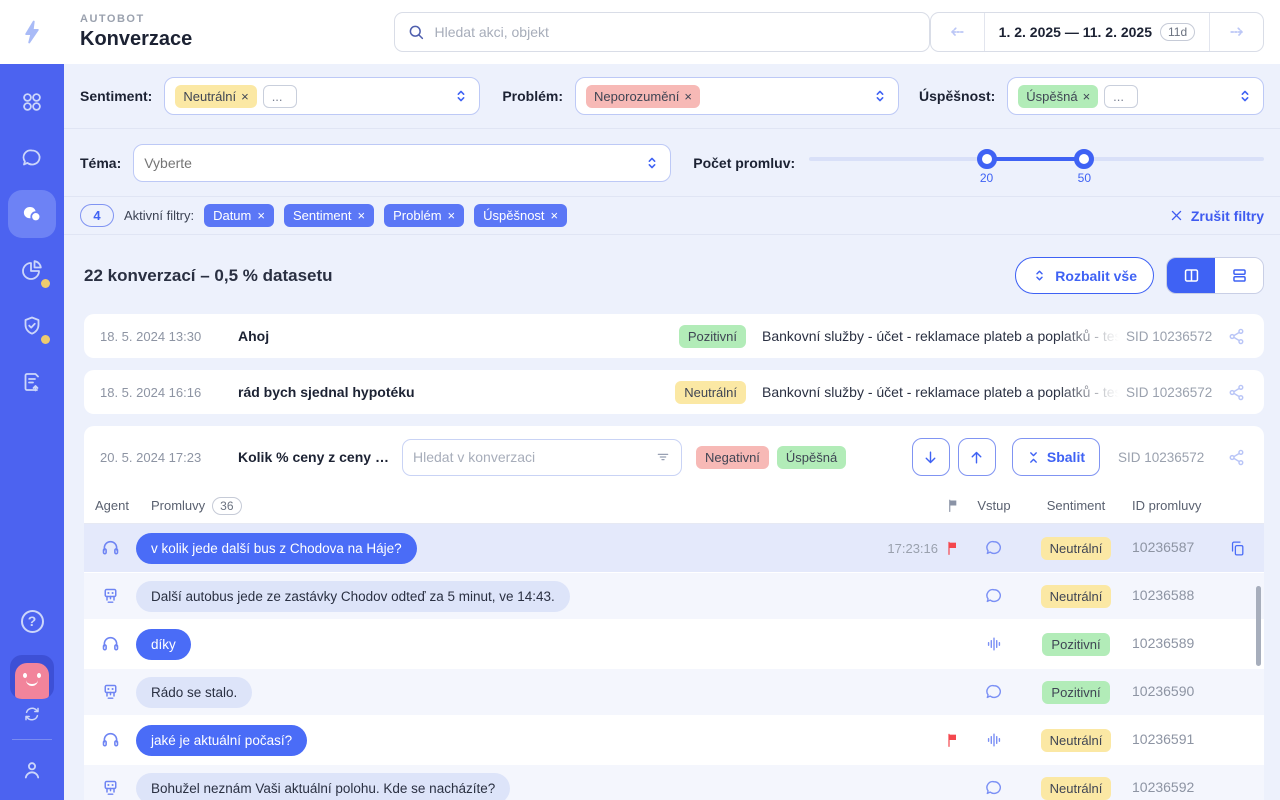 The image size is (1280, 800). What do you see at coordinates (534, 457) in the screenshot?
I see `conversation-search-input` at bounding box center [534, 457].